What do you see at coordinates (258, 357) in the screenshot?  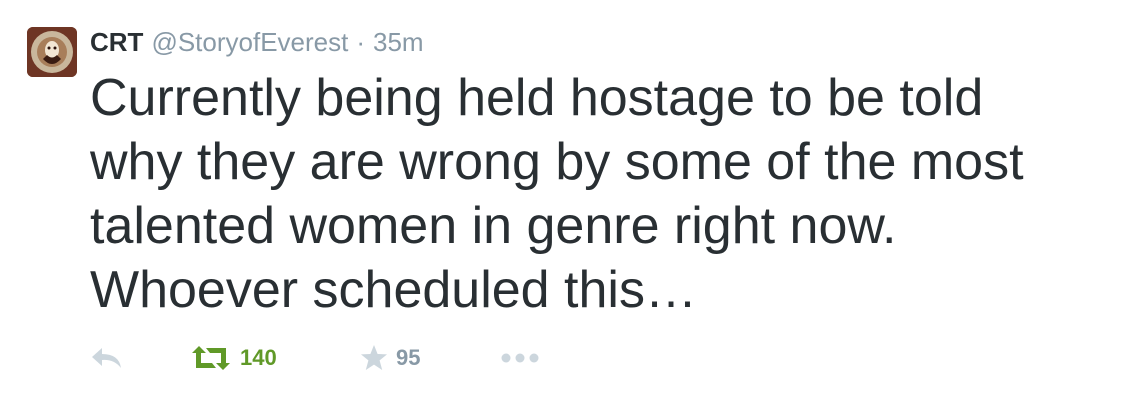 I see `retweet-count: 140` at bounding box center [258, 357].